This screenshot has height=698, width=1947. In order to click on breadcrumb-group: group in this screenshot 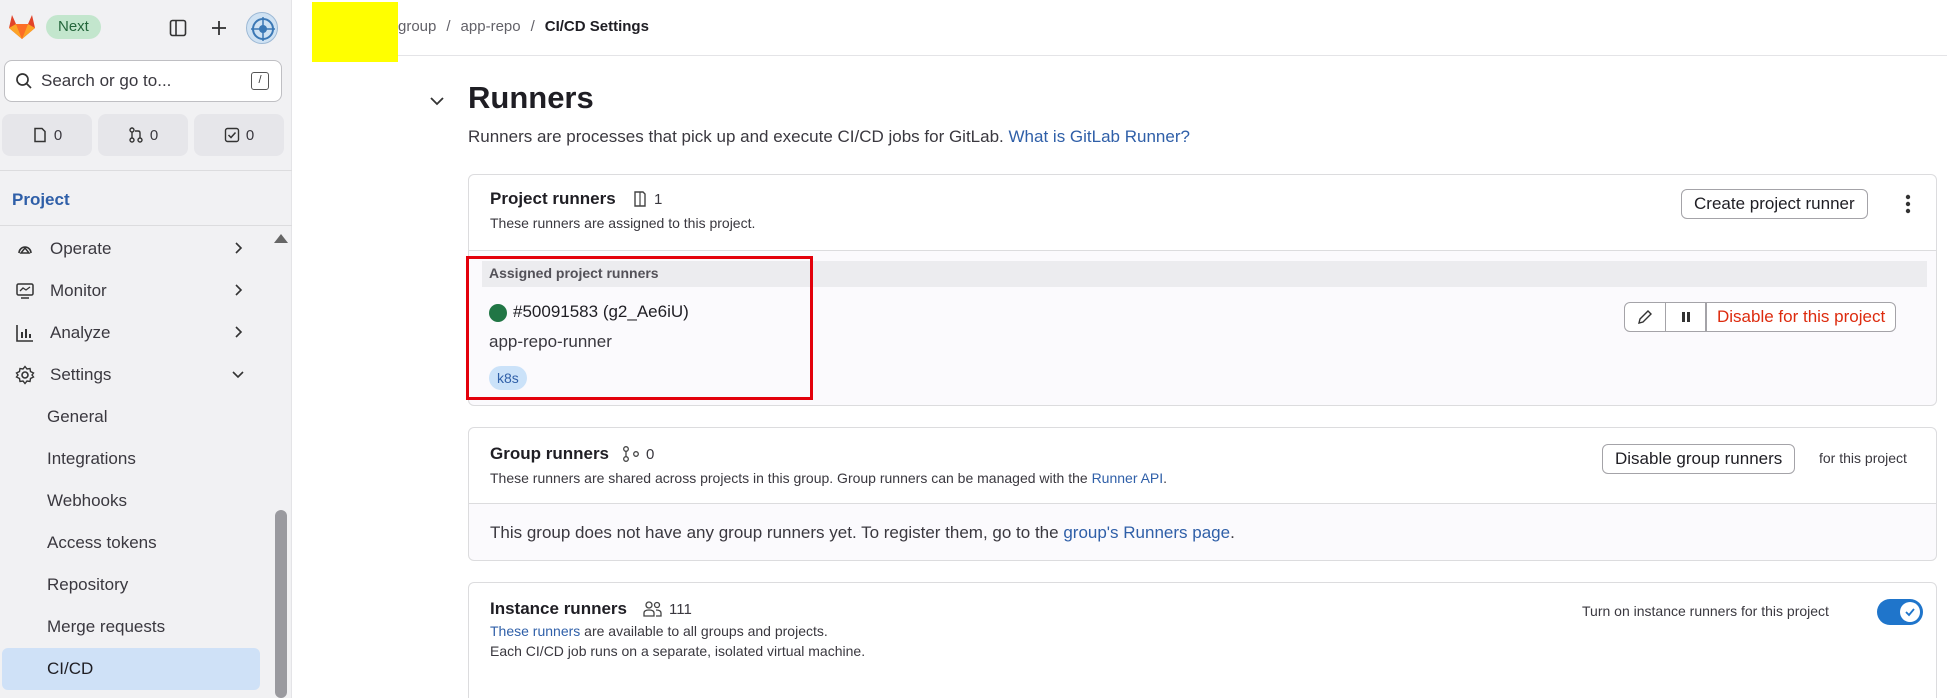, I will do `click(417, 26)`.